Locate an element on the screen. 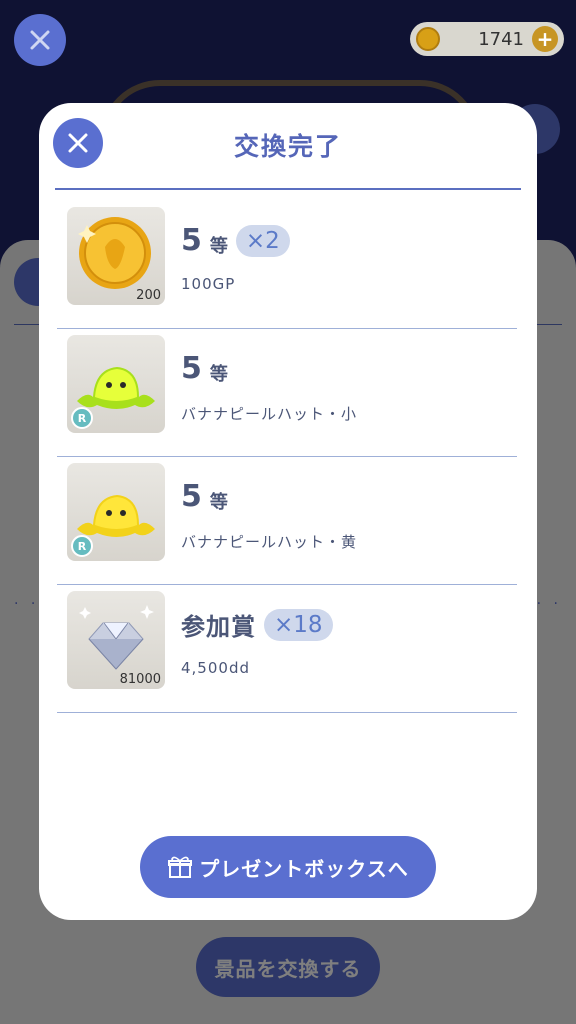 The image size is (576, 1024). top-close-button is located at coordinates (40, 40).